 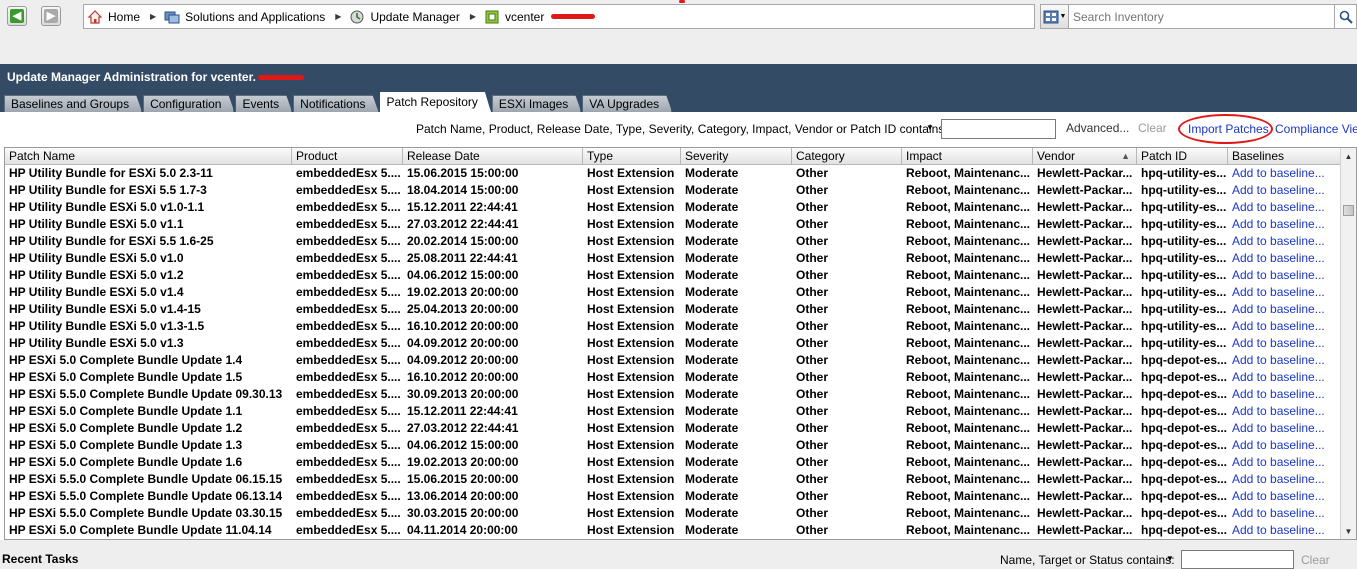 I want to click on back-button: ◀, so click(x=17, y=16).